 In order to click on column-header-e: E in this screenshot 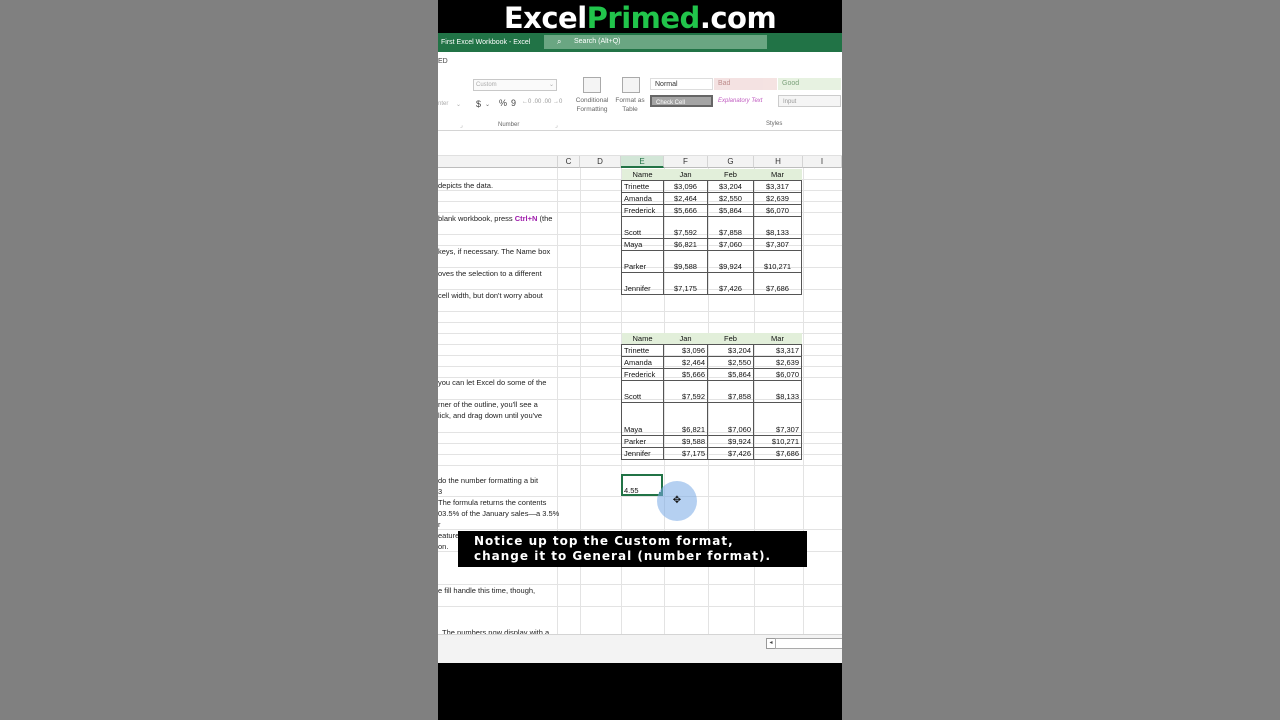, I will do `click(642, 162)`.